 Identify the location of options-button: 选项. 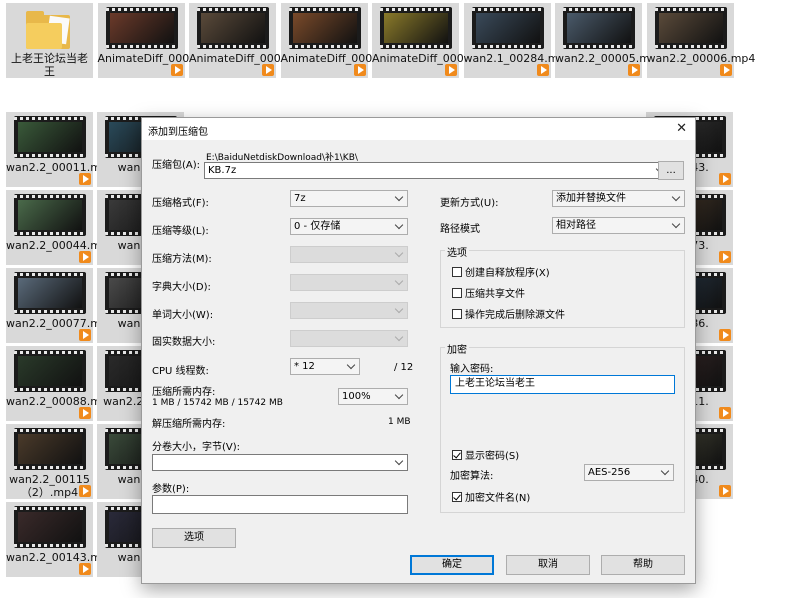
(194, 538).